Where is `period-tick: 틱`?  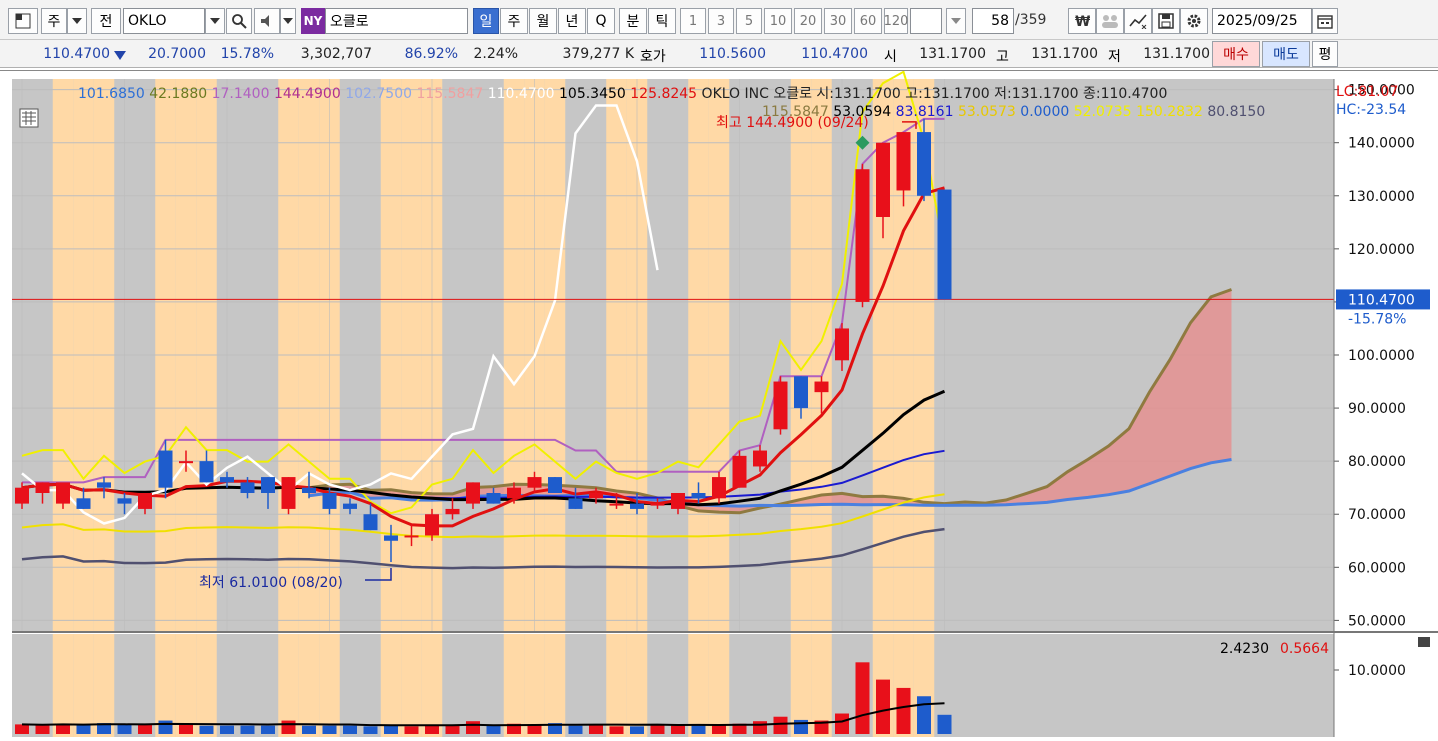 period-tick: 틱 is located at coordinates (662, 21).